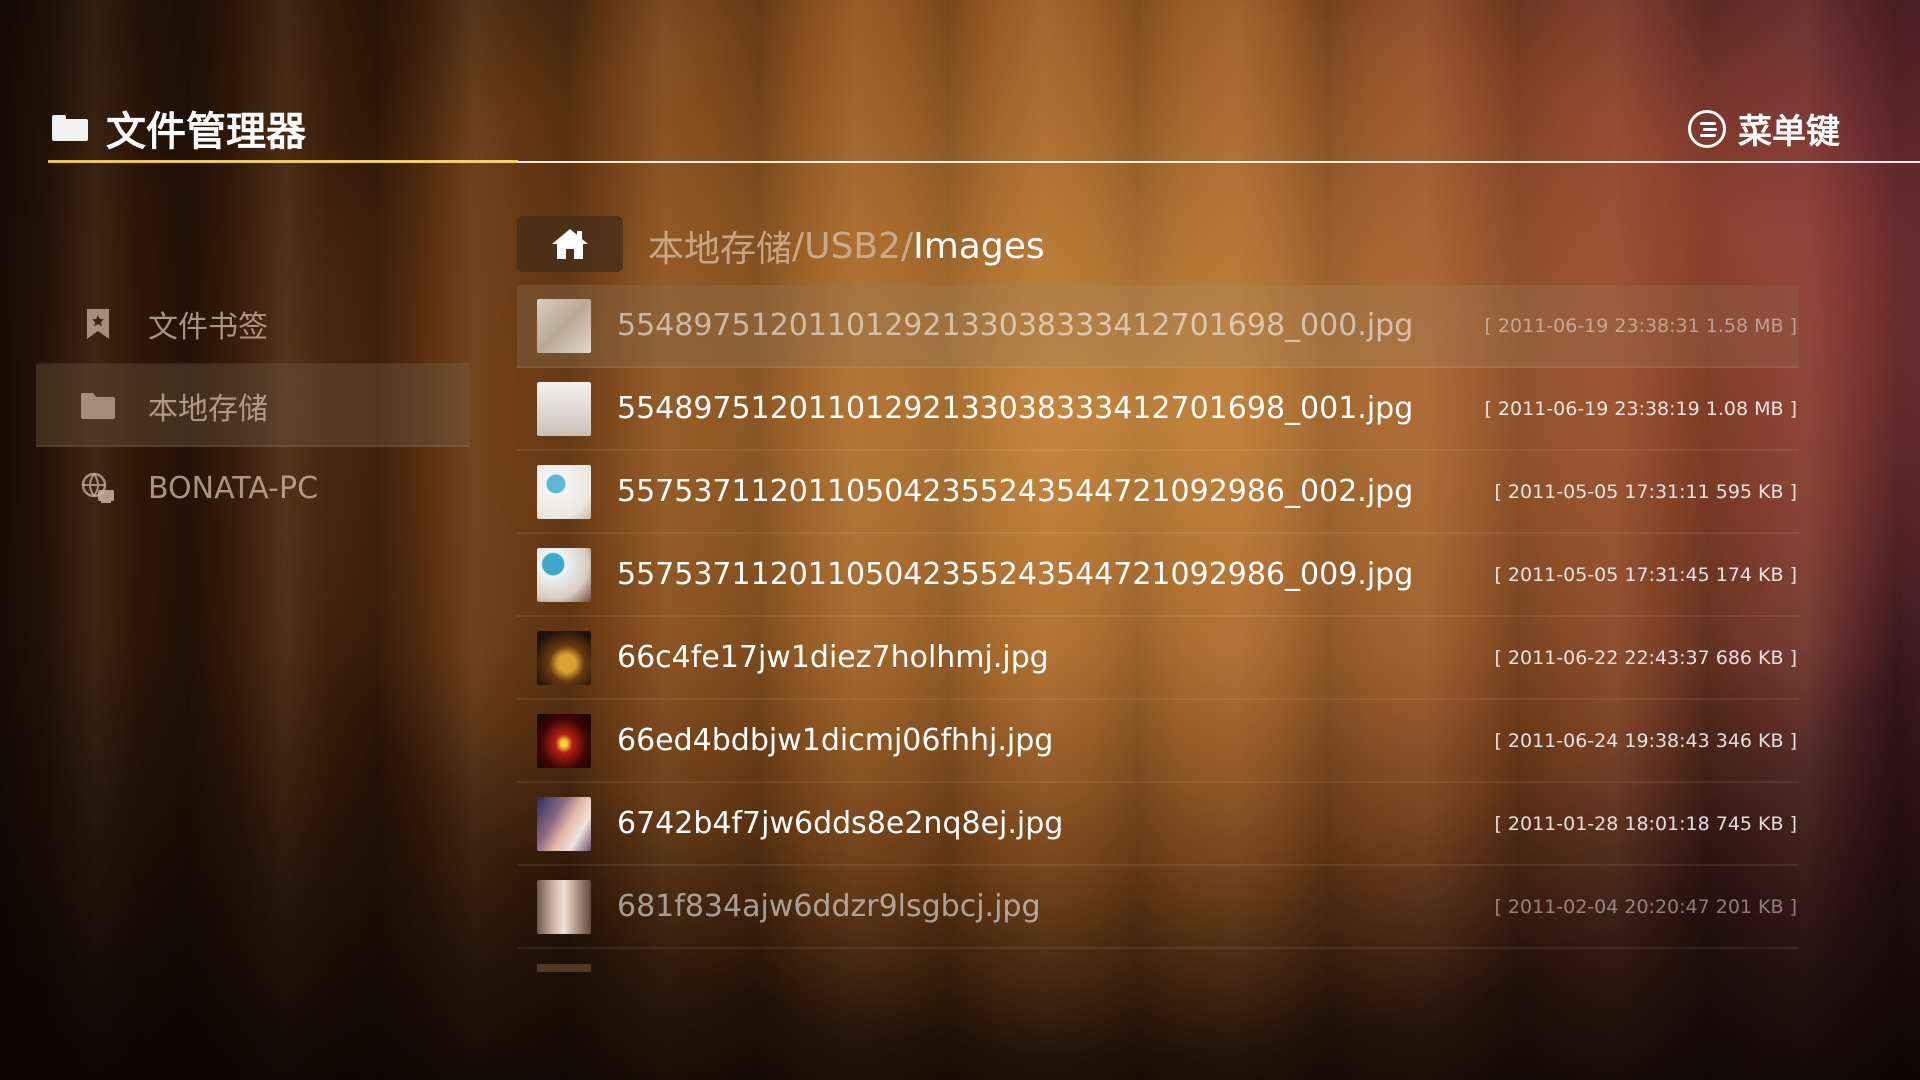  I want to click on file-meta: [ 2011-05-05 17:31:11 595 KB ], so click(1645, 491).